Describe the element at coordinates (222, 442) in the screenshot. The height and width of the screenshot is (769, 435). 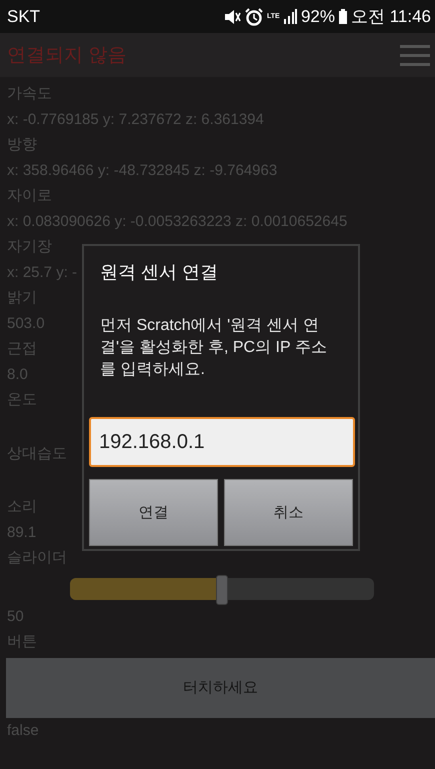
I see `ip-address-field: 192.168.0.1` at that location.